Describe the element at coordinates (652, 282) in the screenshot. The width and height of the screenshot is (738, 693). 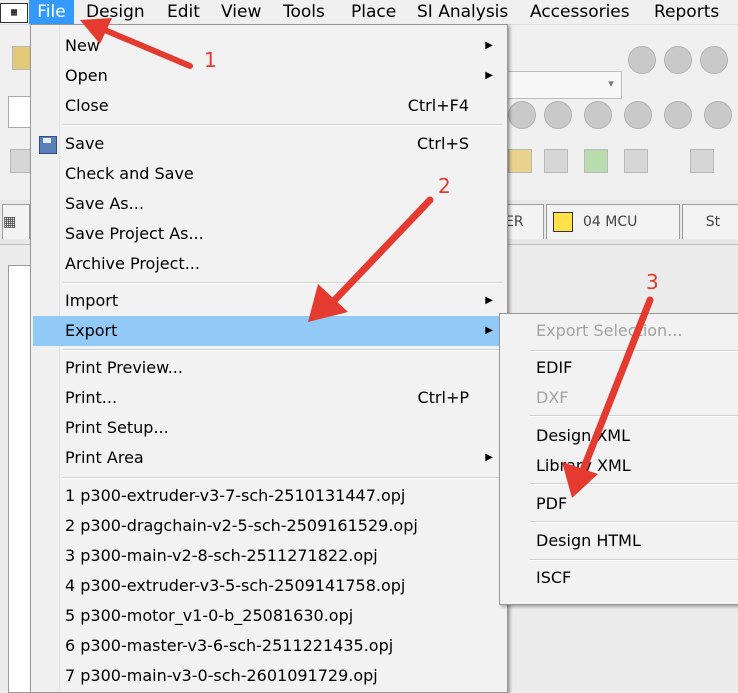
I see `annotation-label-3: 3` at that location.